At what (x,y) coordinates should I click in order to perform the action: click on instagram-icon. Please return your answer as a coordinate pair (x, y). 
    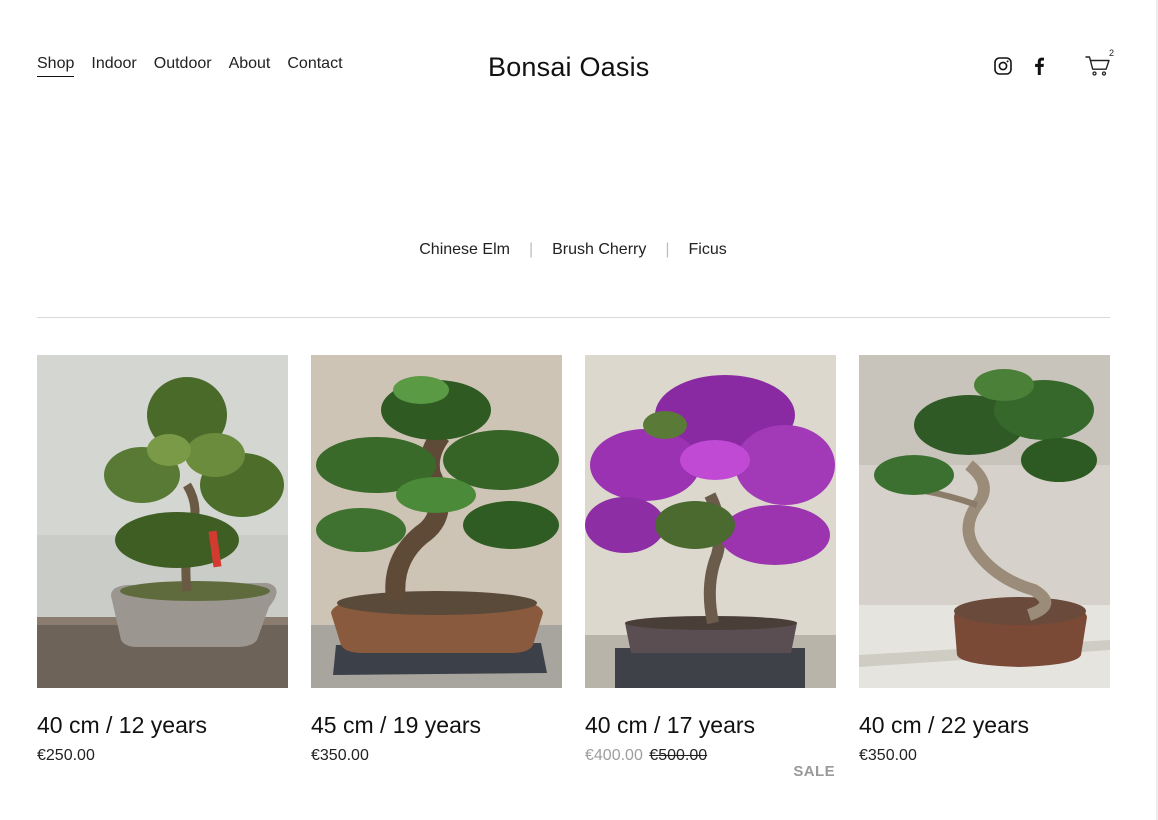
    Looking at the image, I should click on (1003, 66).